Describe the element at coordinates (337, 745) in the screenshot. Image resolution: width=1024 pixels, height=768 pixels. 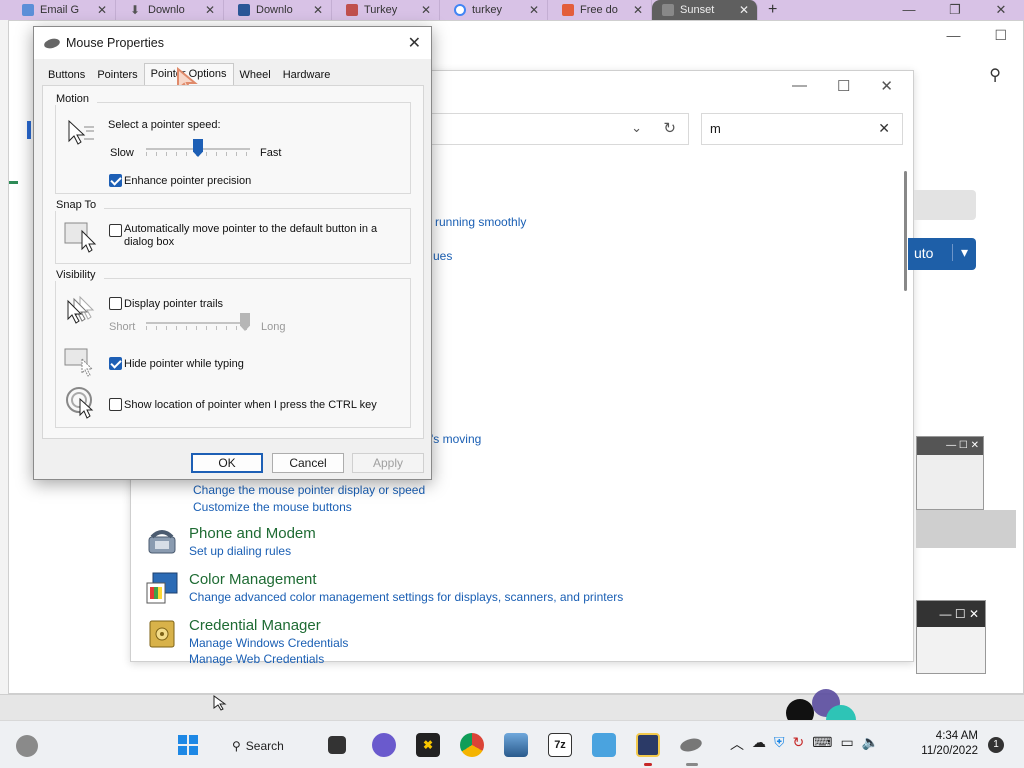
I see `task-view-icon` at that location.